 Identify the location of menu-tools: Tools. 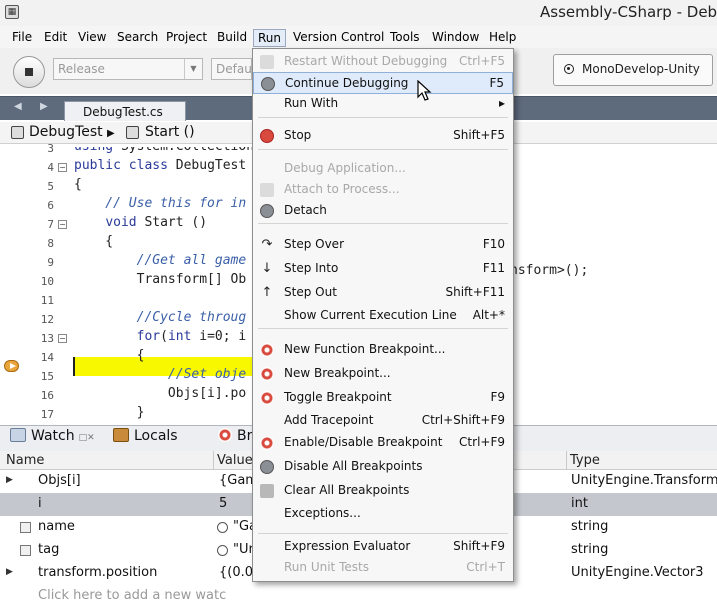
(405, 38).